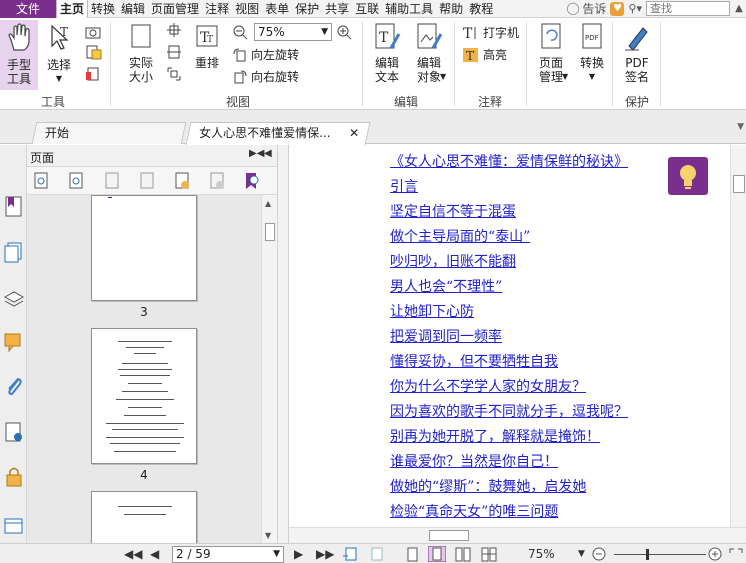 The image size is (746, 563). I want to click on zoom-in-page-icon, so click(42, 181).